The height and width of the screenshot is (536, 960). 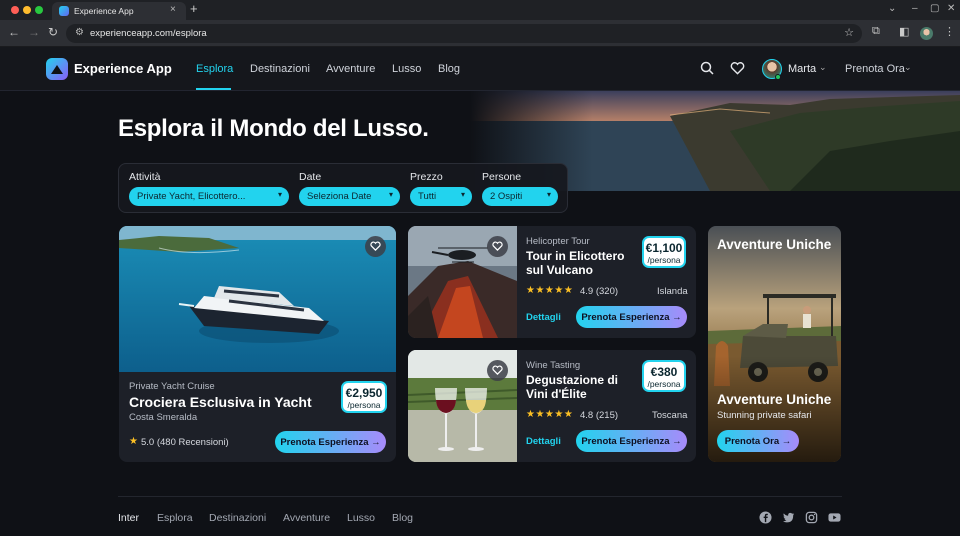 What do you see at coordinates (441, 196) in the screenshot?
I see `price-select: Tutti ▾` at bounding box center [441, 196].